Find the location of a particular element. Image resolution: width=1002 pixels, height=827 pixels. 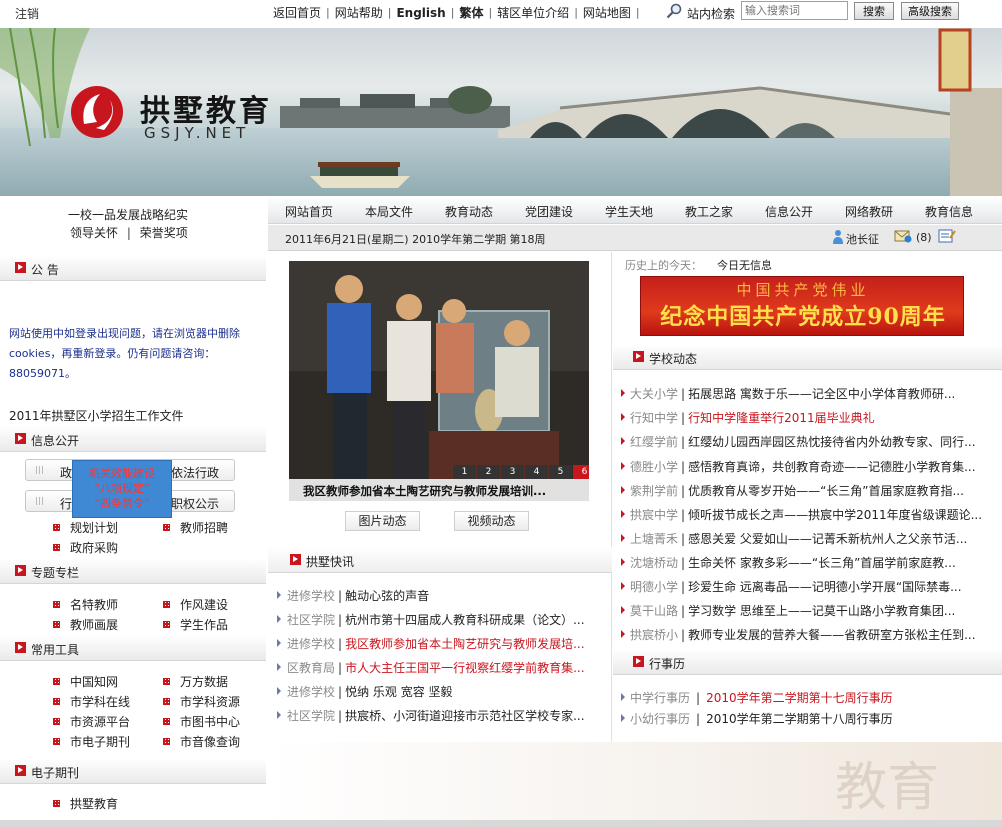

student-works-link: 学生作品 is located at coordinates (195, 624).